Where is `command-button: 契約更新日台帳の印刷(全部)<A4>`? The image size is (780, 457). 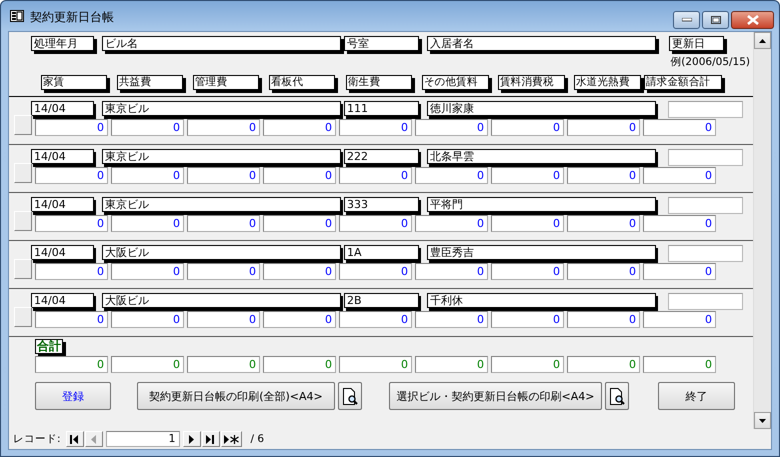 command-button: 契約更新日台帳の印刷(全部)<A4> is located at coordinates (236, 396).